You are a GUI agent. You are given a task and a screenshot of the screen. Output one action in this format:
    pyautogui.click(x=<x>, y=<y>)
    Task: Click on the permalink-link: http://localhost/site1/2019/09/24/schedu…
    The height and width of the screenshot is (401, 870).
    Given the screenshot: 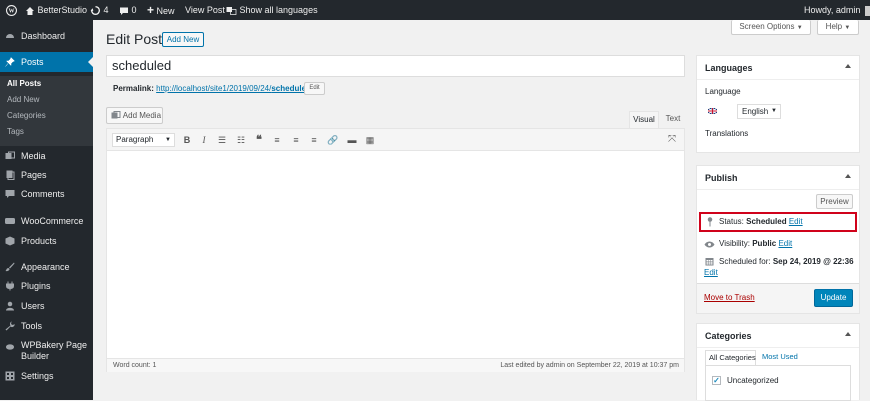 What is the action you would take?
    pyautogui.click(x=234, y=88)
    